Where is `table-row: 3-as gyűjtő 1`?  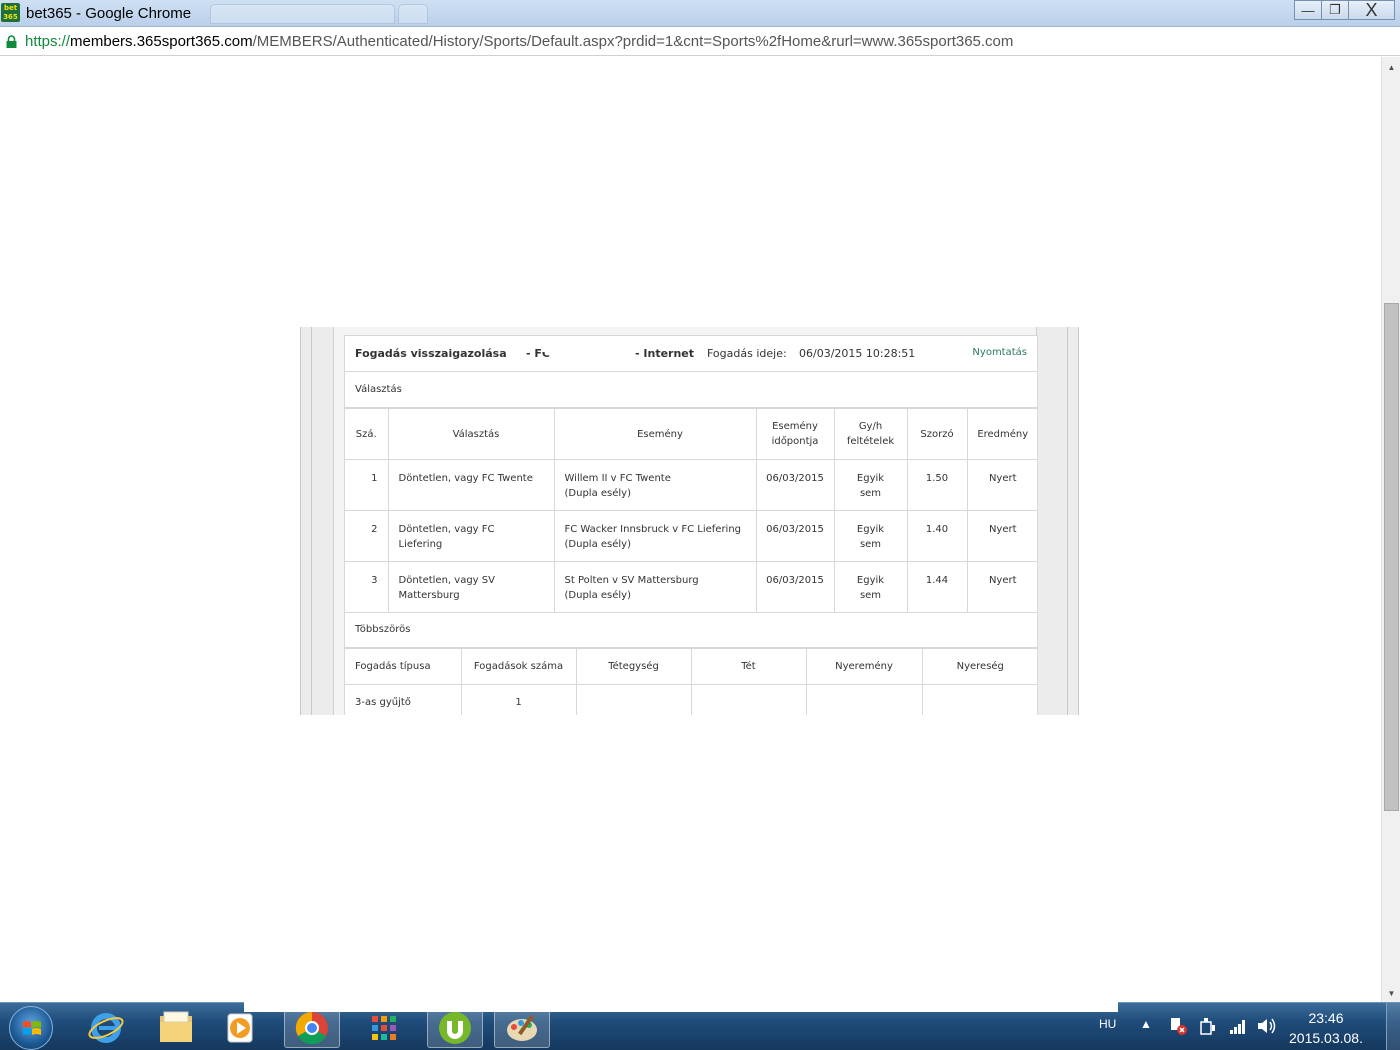
table-row: 3-as gyűjtő 1 is located at coordinates (691, 699).